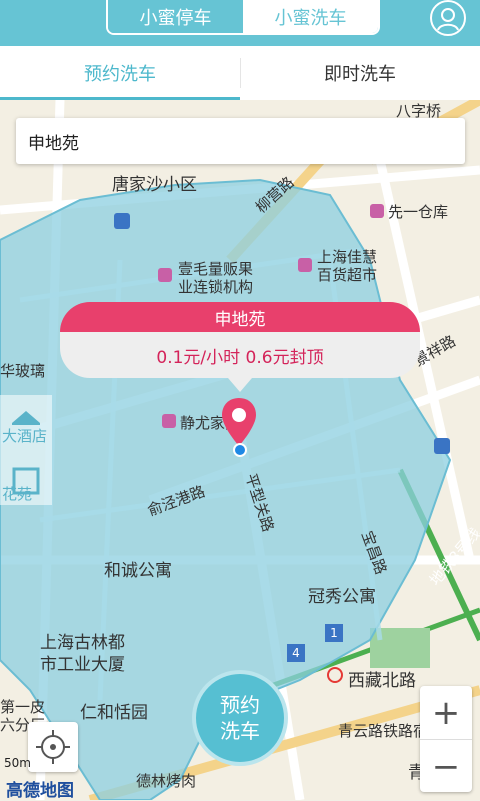 The width and height of the screenshot is (480, 801). Describe the element at coordinates (240, 450) in the screenshot. I see `current-location-dot` at that location.